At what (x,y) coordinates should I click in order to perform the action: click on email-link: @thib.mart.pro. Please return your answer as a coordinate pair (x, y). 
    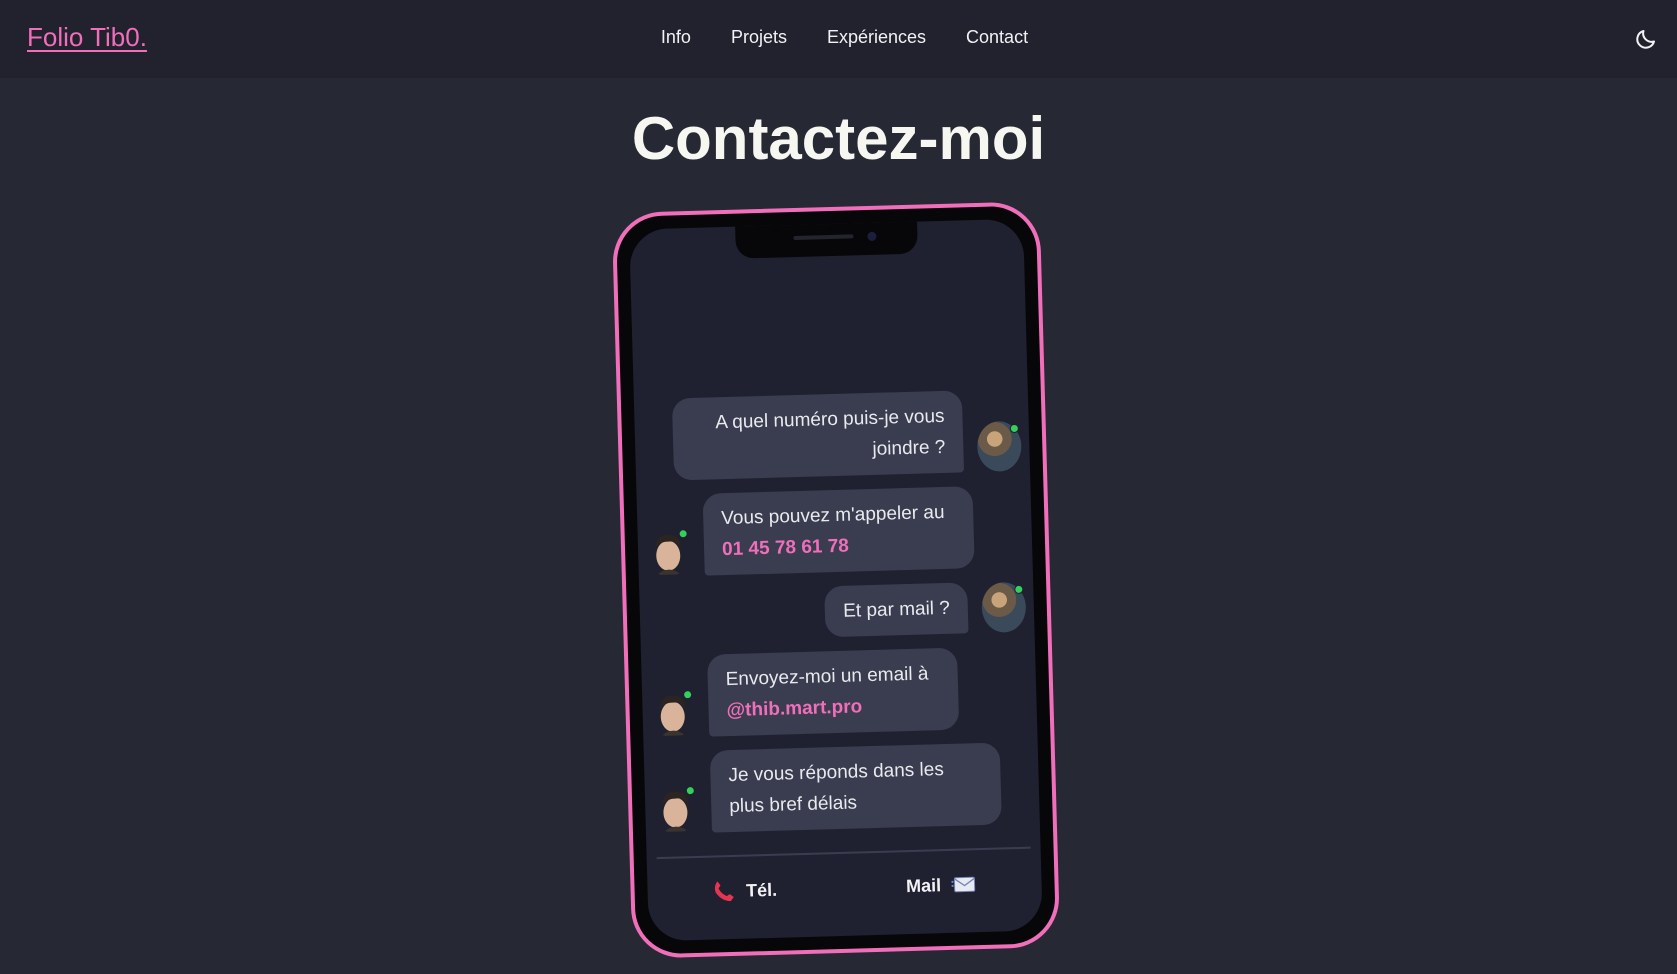
    Looking at the image, I should click on (833, 707).